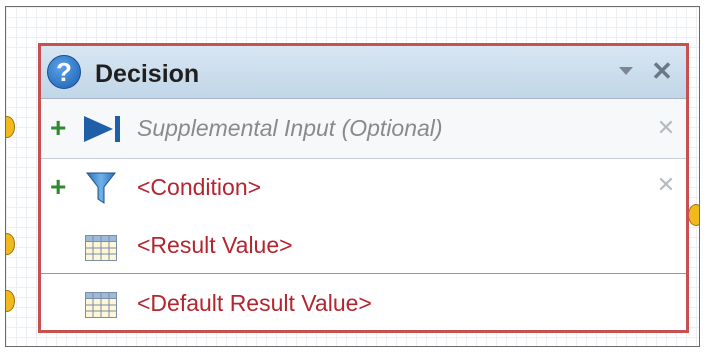 The image size is (707, 353). I want to click on help-icon: ?, so click(64, 72).